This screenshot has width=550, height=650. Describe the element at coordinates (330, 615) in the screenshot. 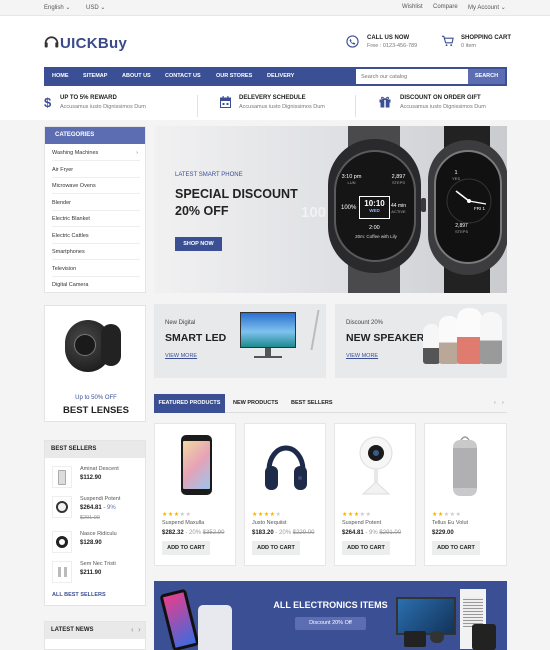

I see `electronics-promo-banner: ALL ELECTRONICS ITEMS Discount 20% Off` at that location.